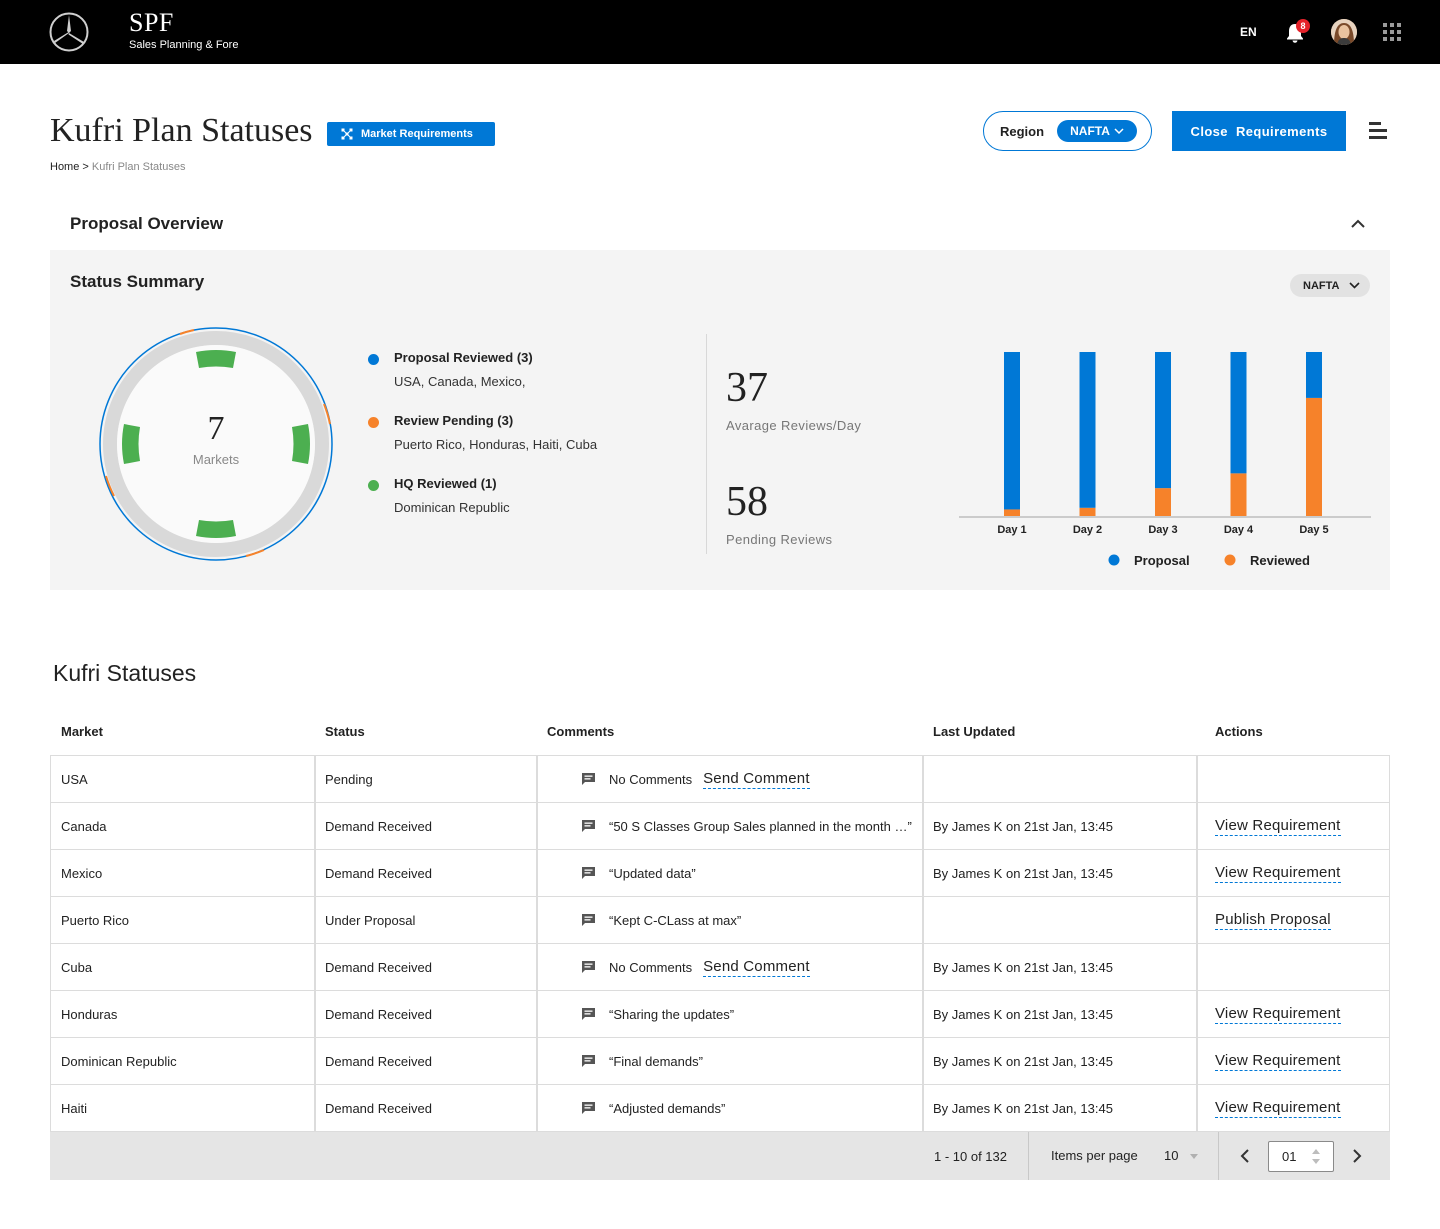  Describe the element at coordinates (454, 420) in the screenshot. I see `legend-title: Review Pending (3)` at that location.